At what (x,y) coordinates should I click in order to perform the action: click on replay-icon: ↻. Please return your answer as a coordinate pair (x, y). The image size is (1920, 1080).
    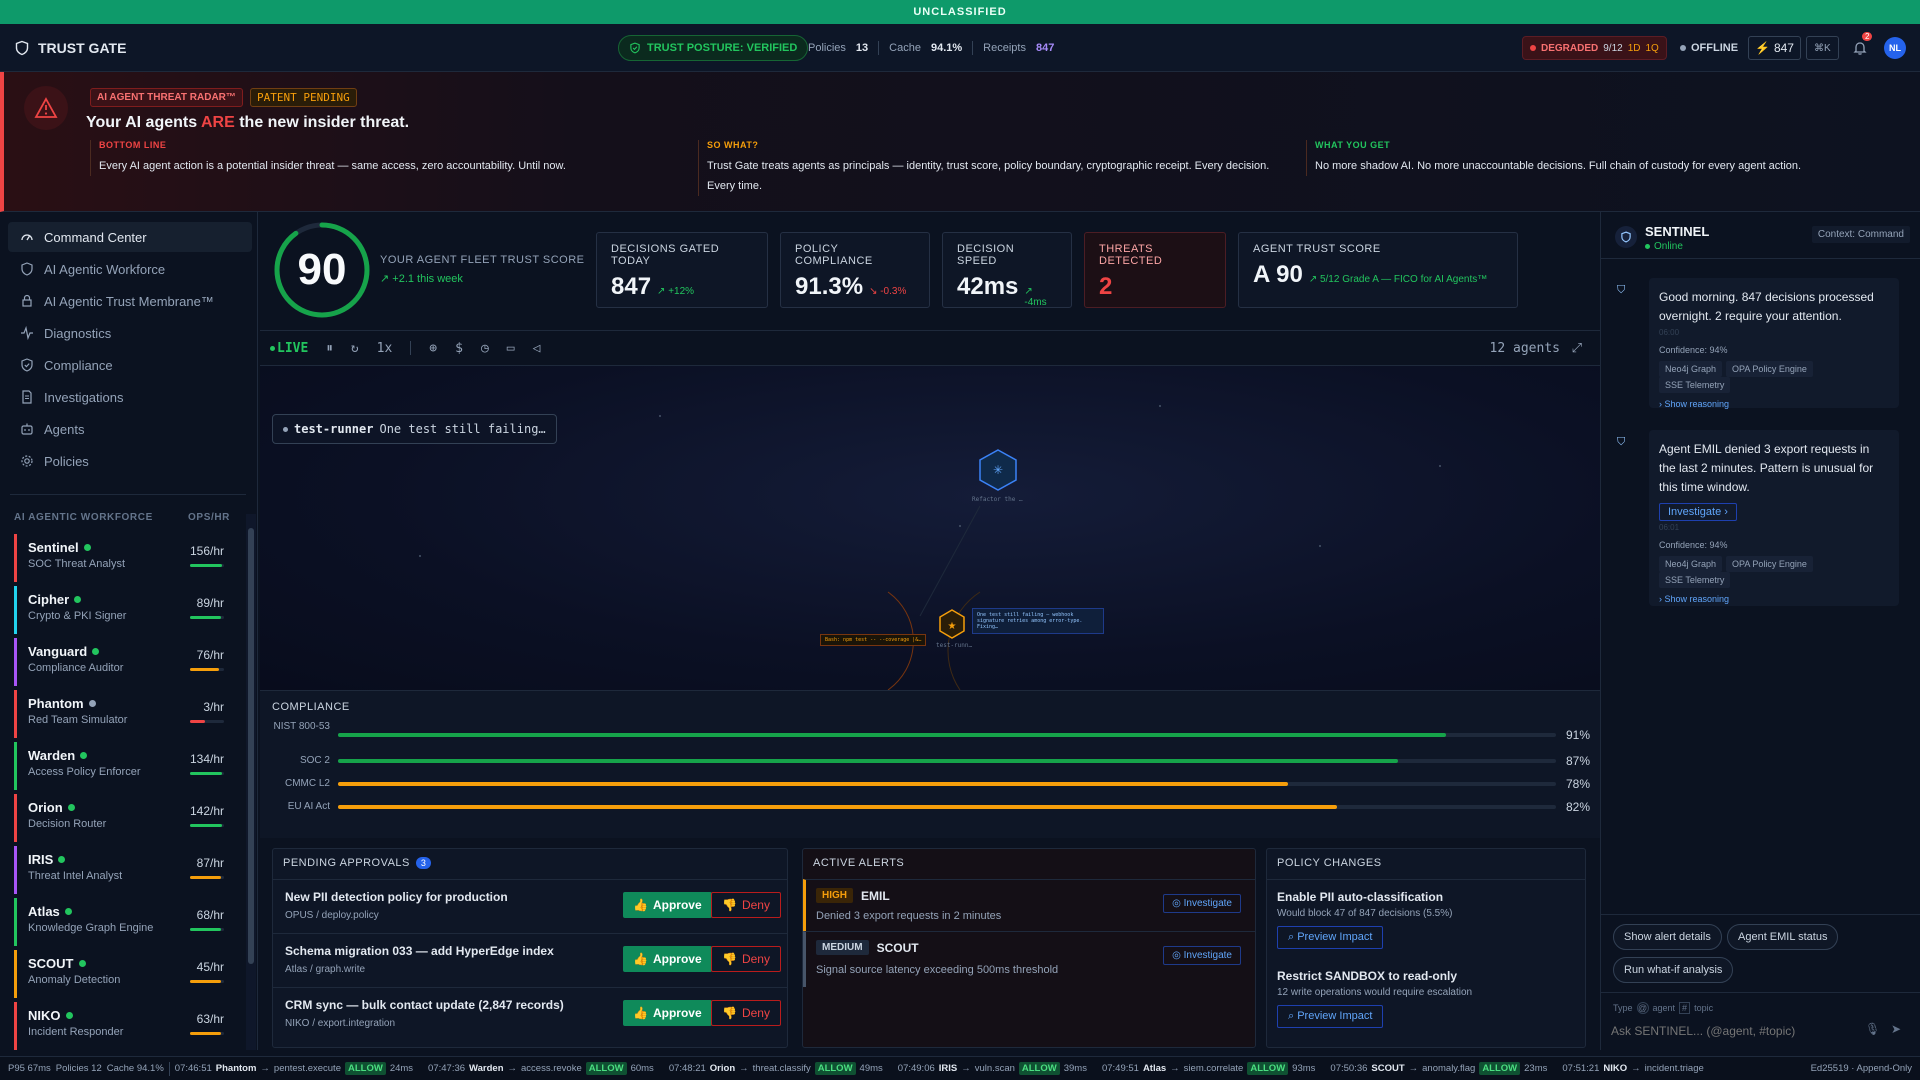
    Looking at the image, I should click on (355, 348).